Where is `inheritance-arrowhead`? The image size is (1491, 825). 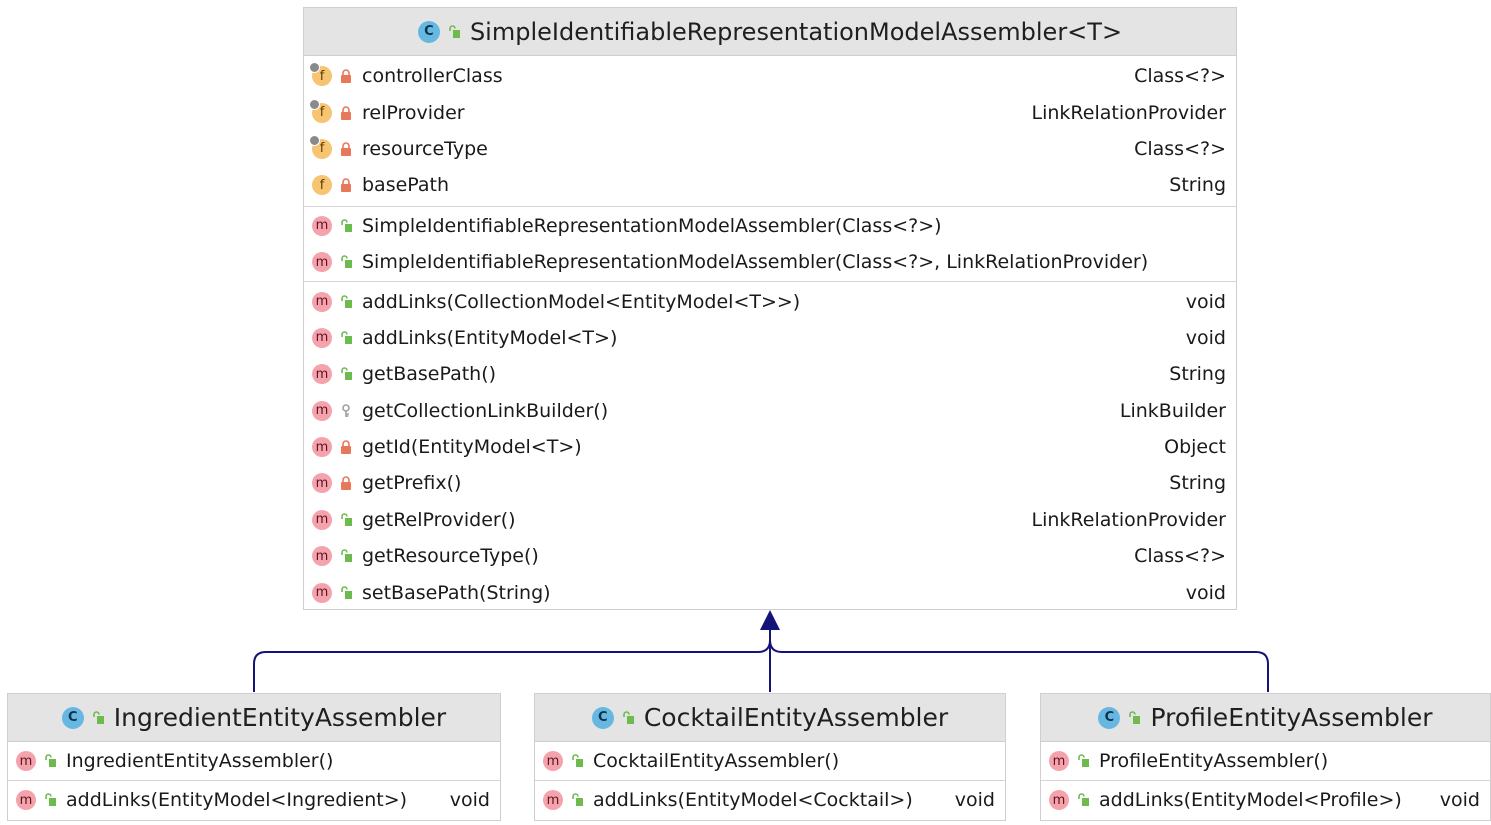 inheritance-arrowhead is located at coordinates (770, 620).